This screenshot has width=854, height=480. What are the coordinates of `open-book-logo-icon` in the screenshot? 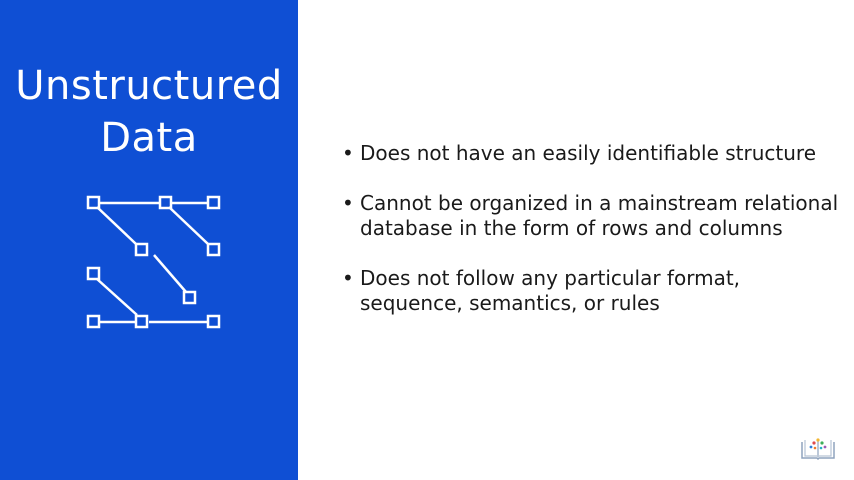 It's located at (818, 449).